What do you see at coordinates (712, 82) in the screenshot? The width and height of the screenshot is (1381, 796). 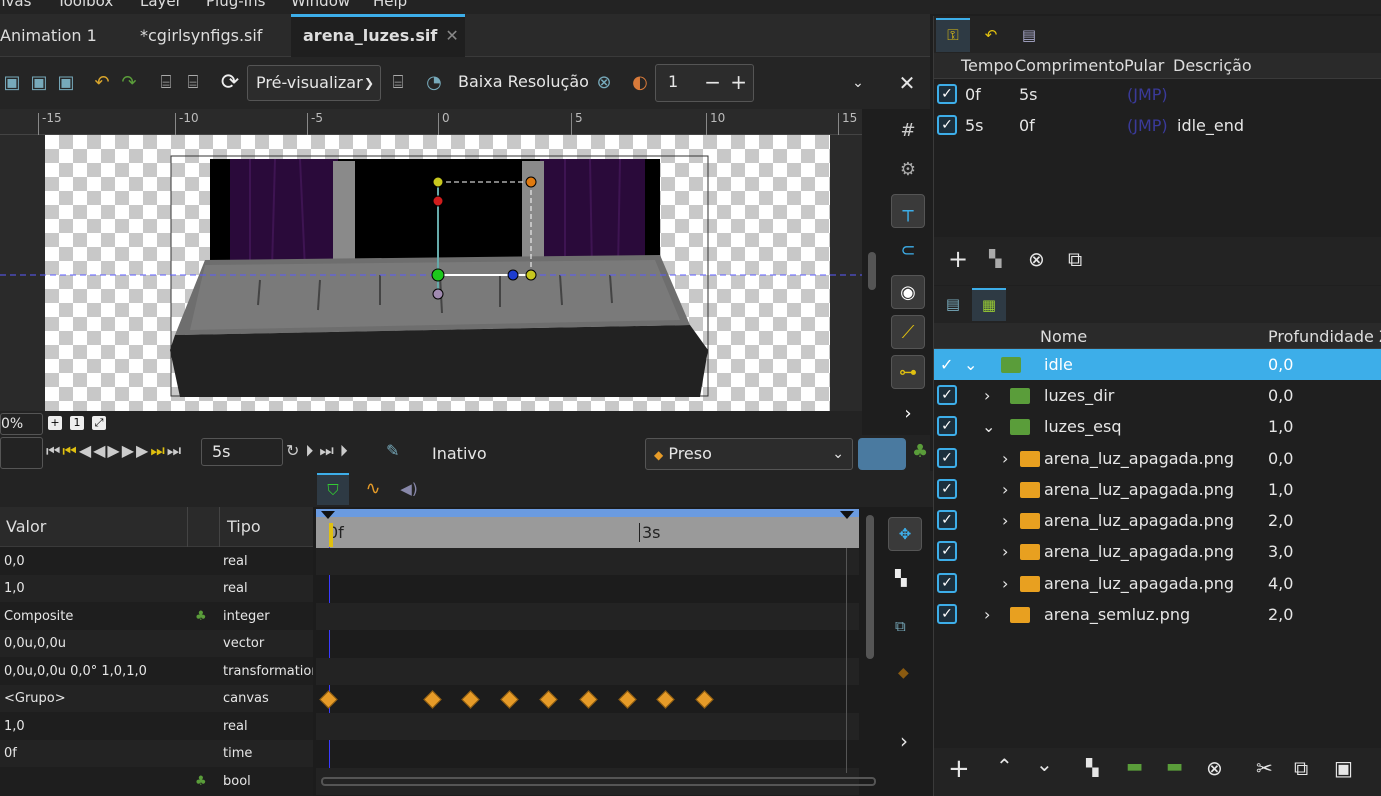 I see `minus-icon: −` at bounding box center [712, 82].